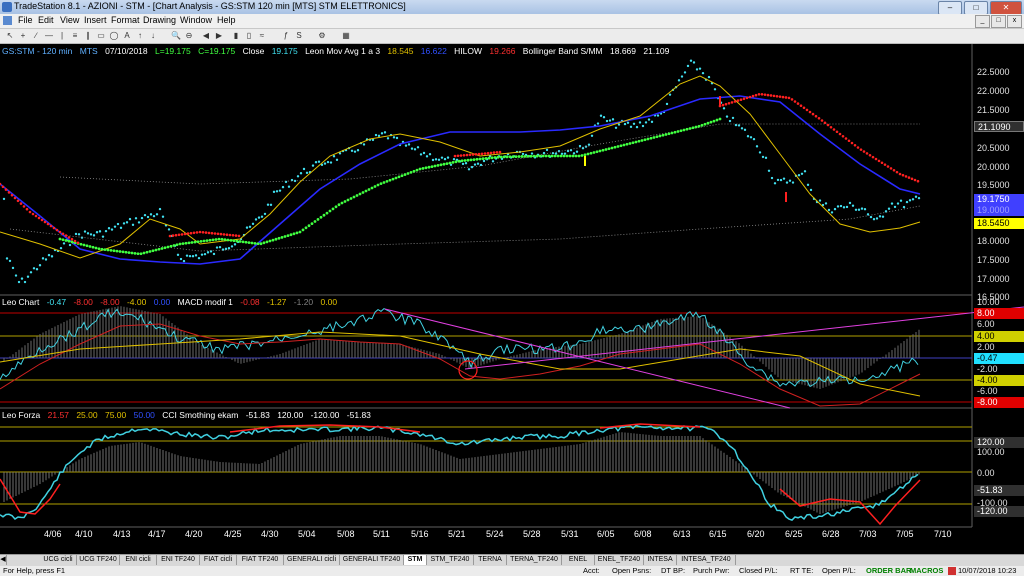 This screenshot has width=1024, height=576. What do you see at coordinates (127, 35) in the screenshot?
I see `text-icon: A` at bounding box center [127, 35].